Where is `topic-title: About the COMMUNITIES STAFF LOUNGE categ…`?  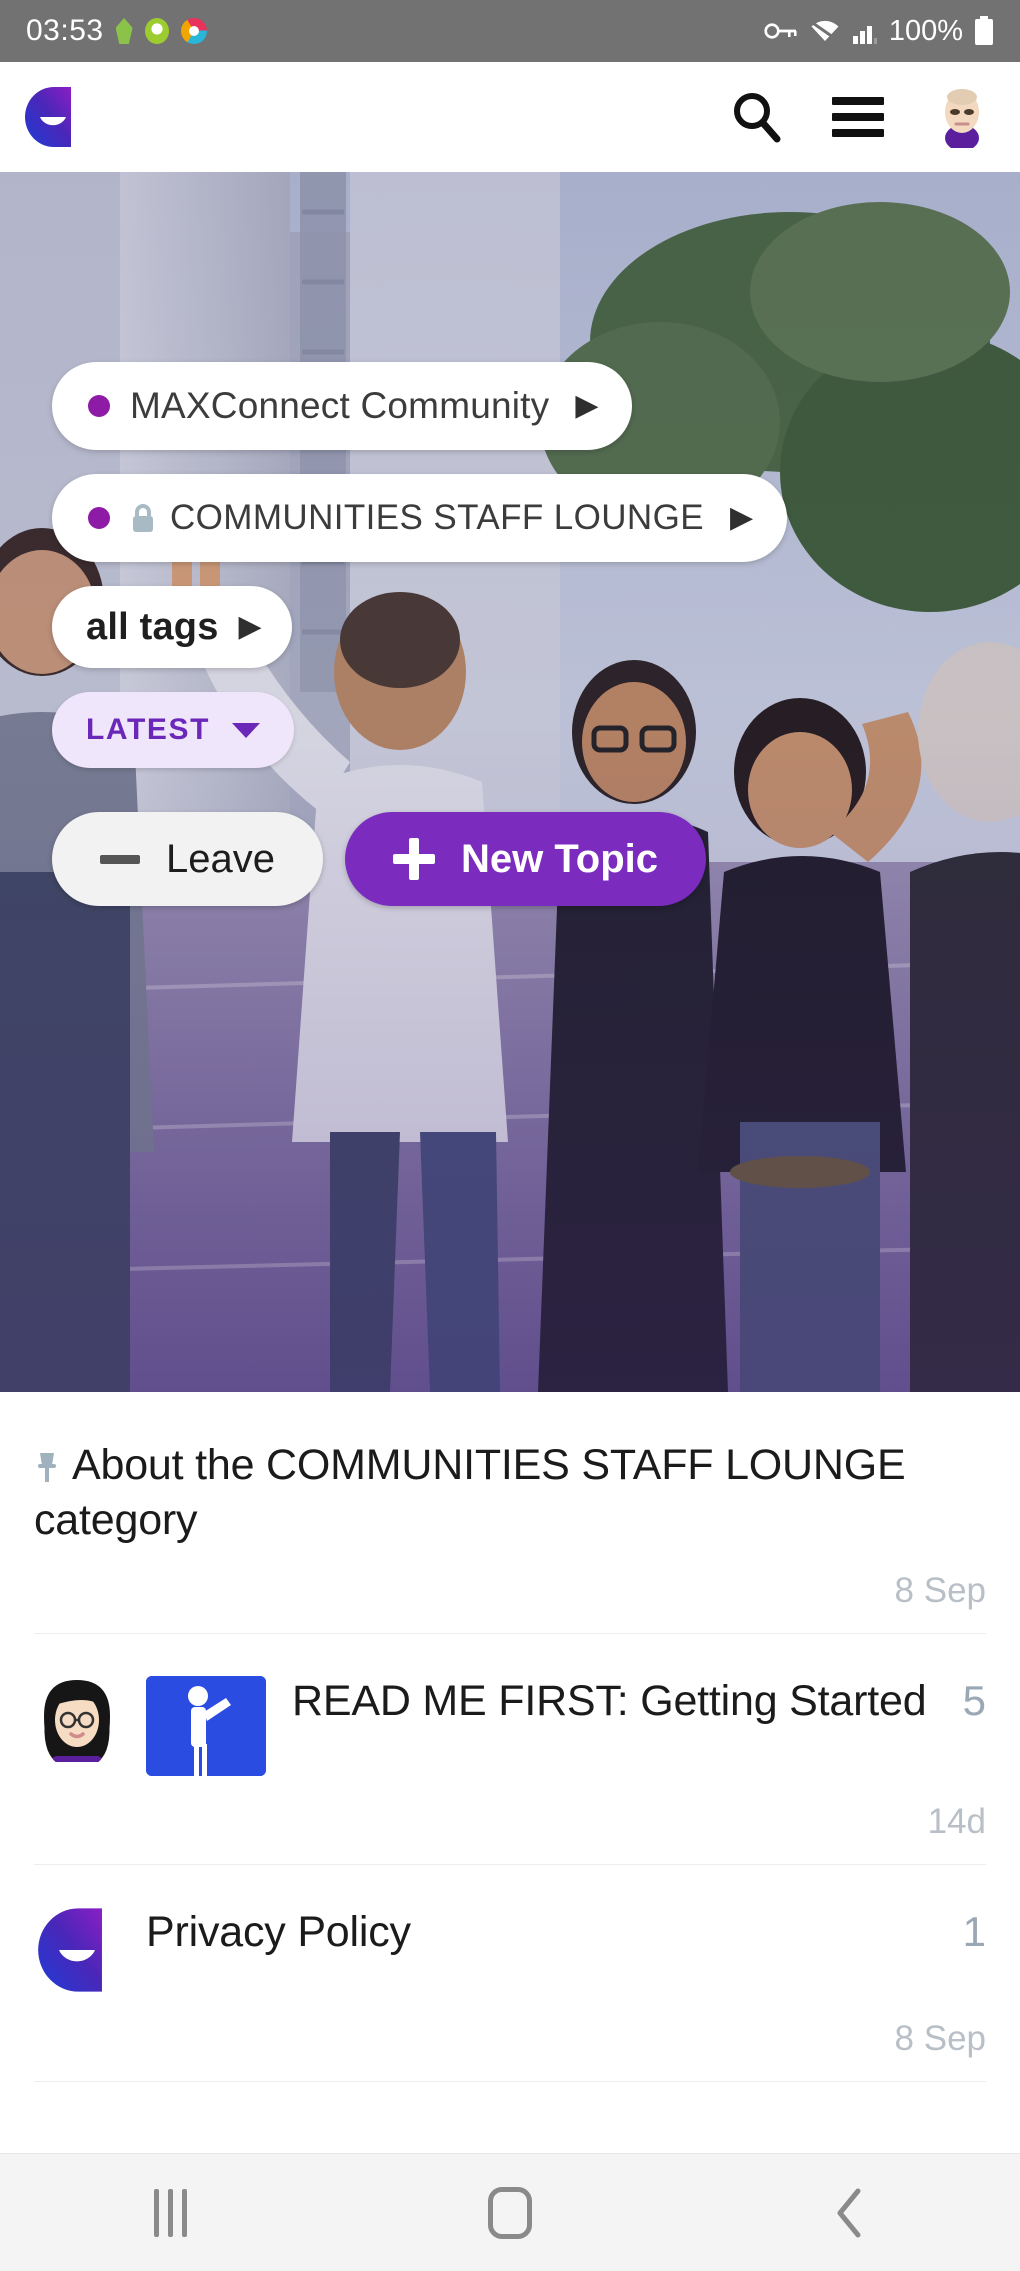
topic-title: About the COMMUNITIES STAFF LOUNGE categ… is located at coordinates (506, 1492).